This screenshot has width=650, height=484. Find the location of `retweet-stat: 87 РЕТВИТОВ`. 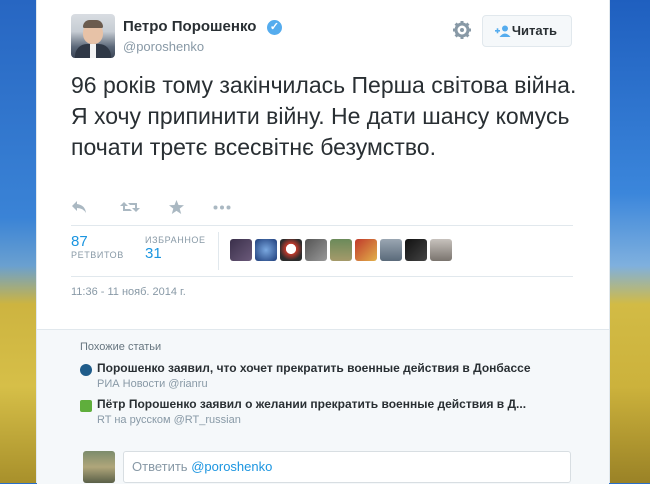

retweet-stat: 87 РЕТВИТОВ is located at coordinates (97, 246).